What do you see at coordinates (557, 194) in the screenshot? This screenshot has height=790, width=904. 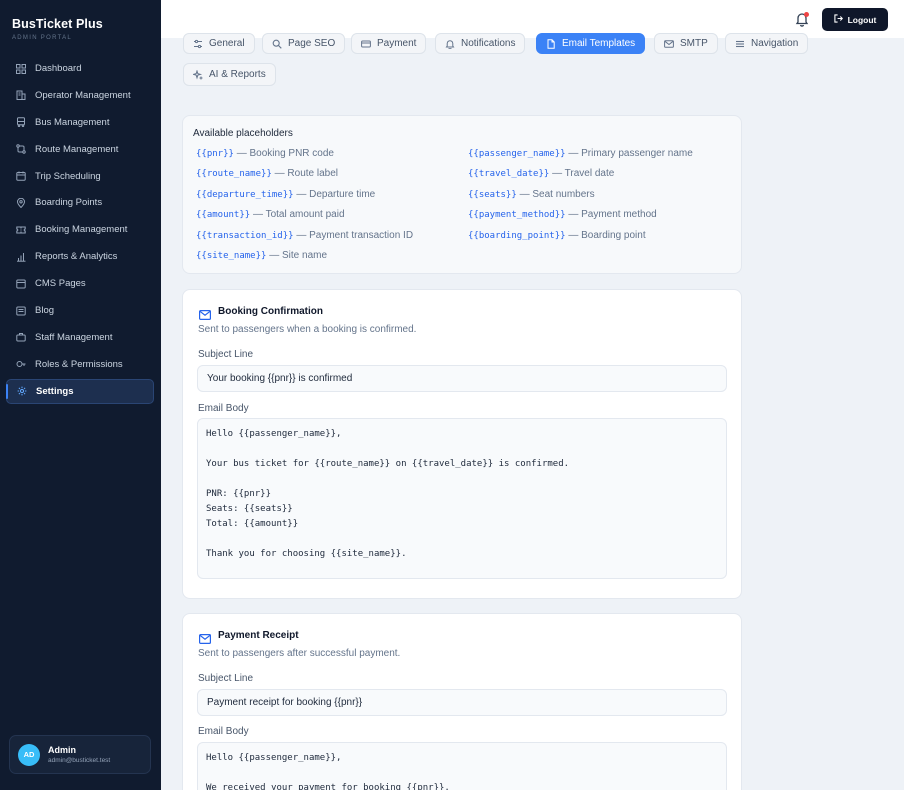 I see `placeholder-desc: — Seat numbers` at bounding box center [557, 194].